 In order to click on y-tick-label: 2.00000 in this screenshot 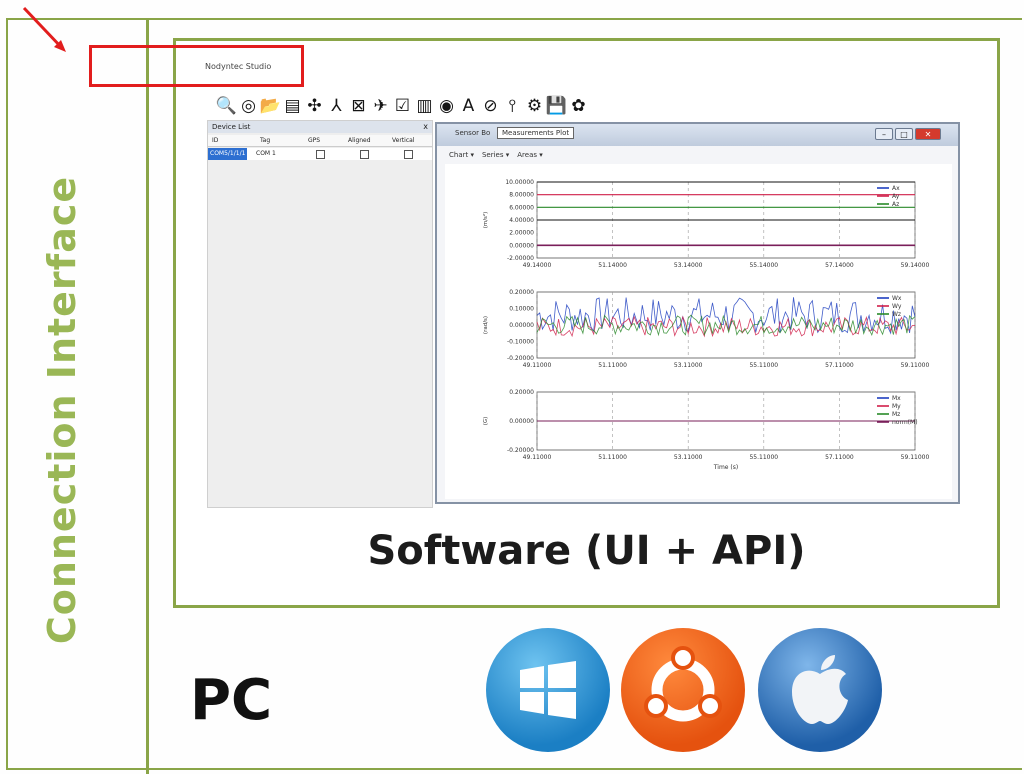, I will do `click(521, 233)`.